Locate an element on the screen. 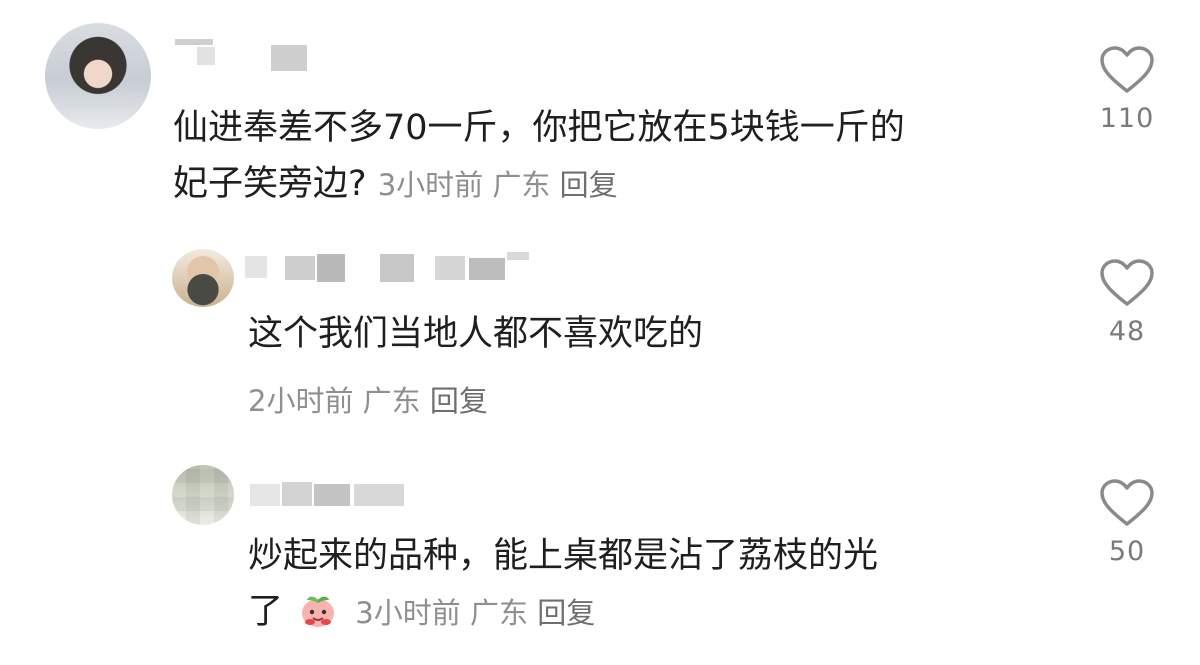 This screenshot has width=1200, height=665. comment-text: 仙进奉差不多70一斤，你把它放在5块钱一斤的 妃子笑旁边? 3小时前 广东 回复 is located at coordinates (539, 156).